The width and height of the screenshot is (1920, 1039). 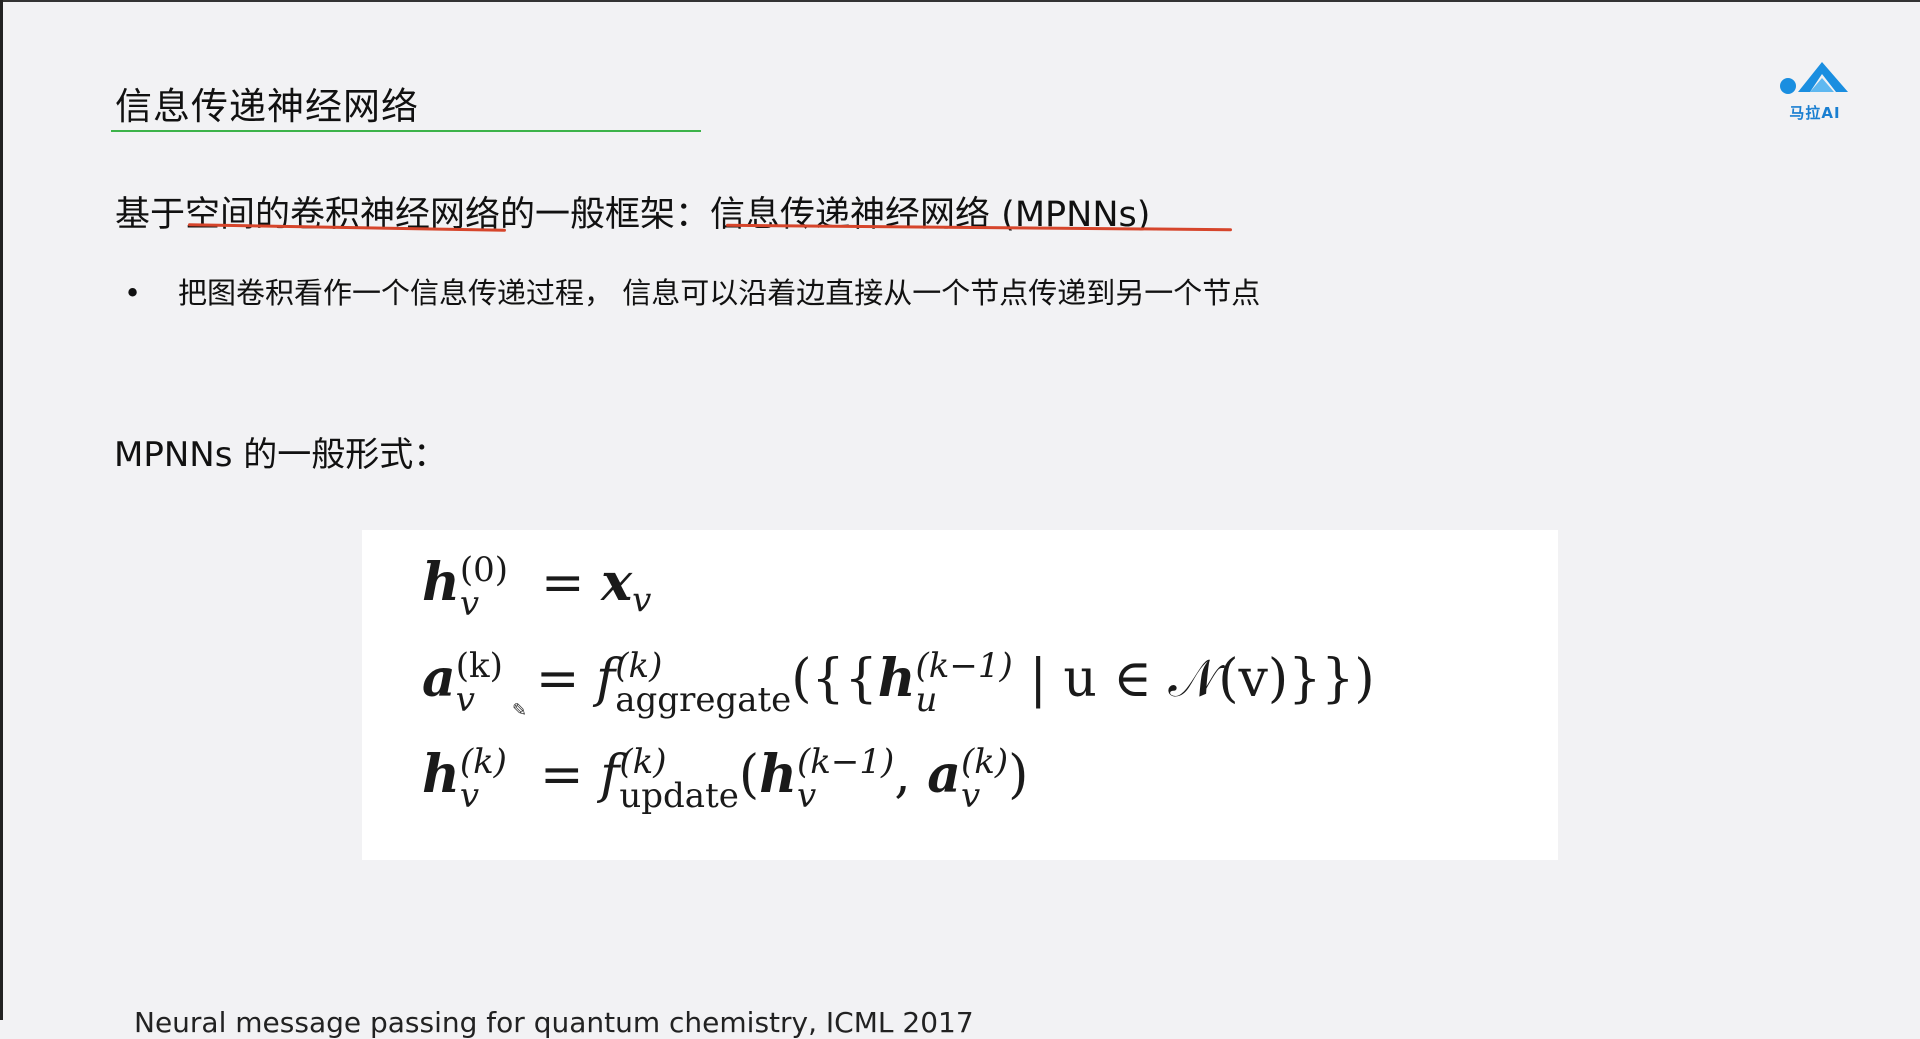 I want to click on eq2-lhs: a, so click(x=439, y=678).